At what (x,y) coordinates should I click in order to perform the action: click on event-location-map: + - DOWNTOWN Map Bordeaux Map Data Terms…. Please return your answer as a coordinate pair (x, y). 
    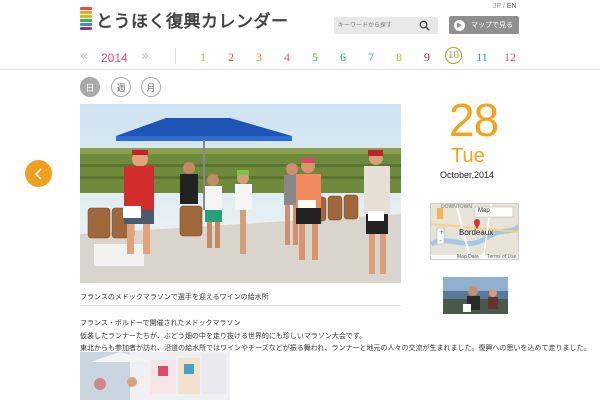
    Looking at the image, I should click on (474, 231).